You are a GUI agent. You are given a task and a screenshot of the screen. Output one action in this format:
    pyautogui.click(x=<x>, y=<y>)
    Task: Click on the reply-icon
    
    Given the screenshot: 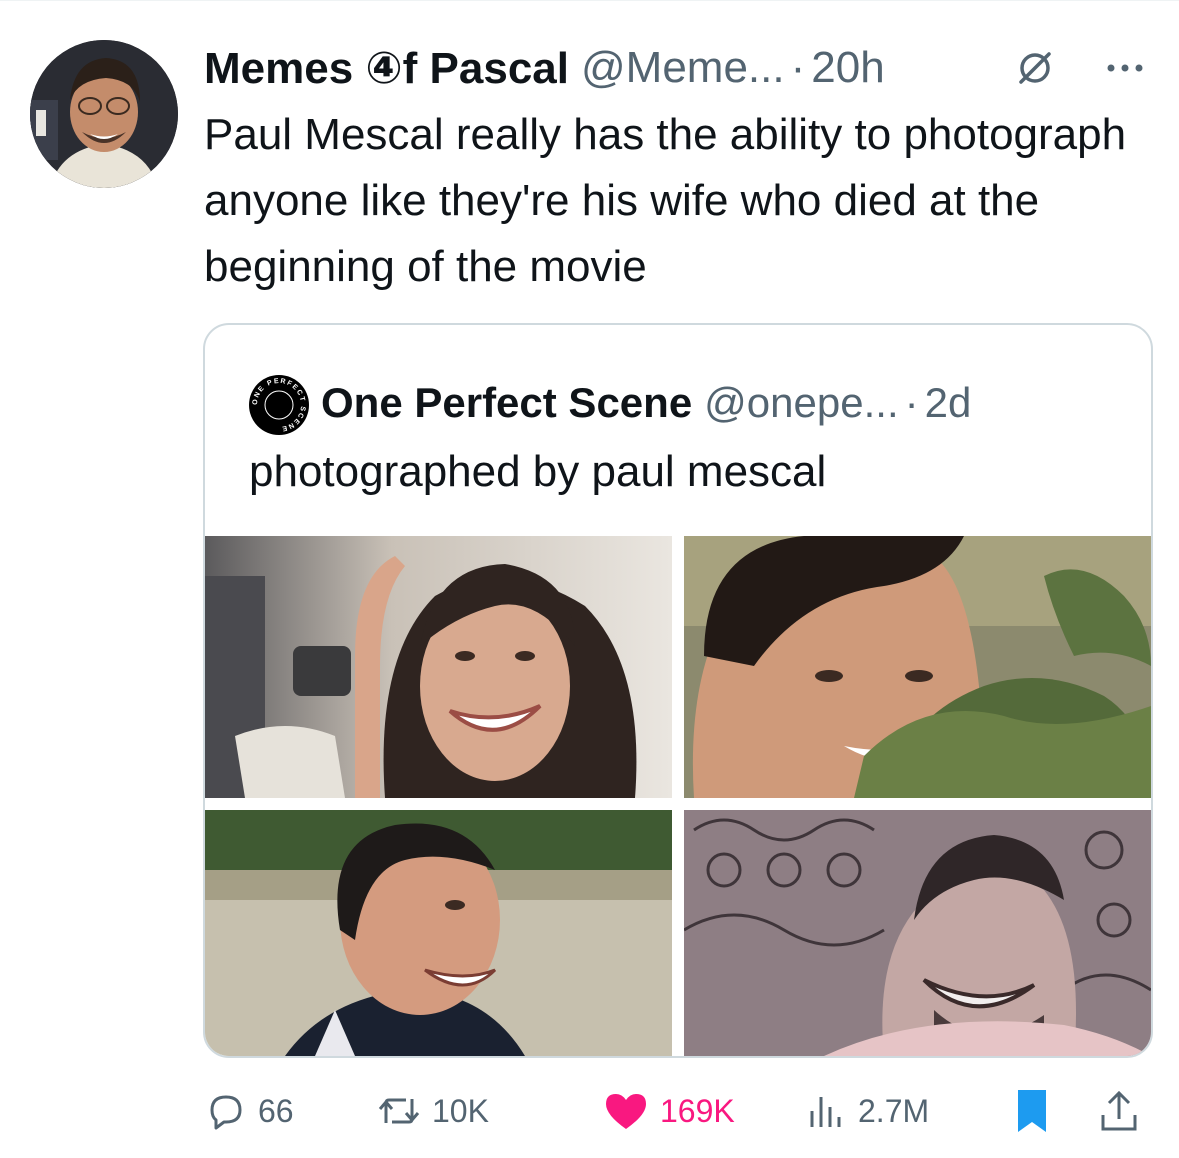 What is the action you would take?
    pyautogui.click(x=226, y=1112)
    